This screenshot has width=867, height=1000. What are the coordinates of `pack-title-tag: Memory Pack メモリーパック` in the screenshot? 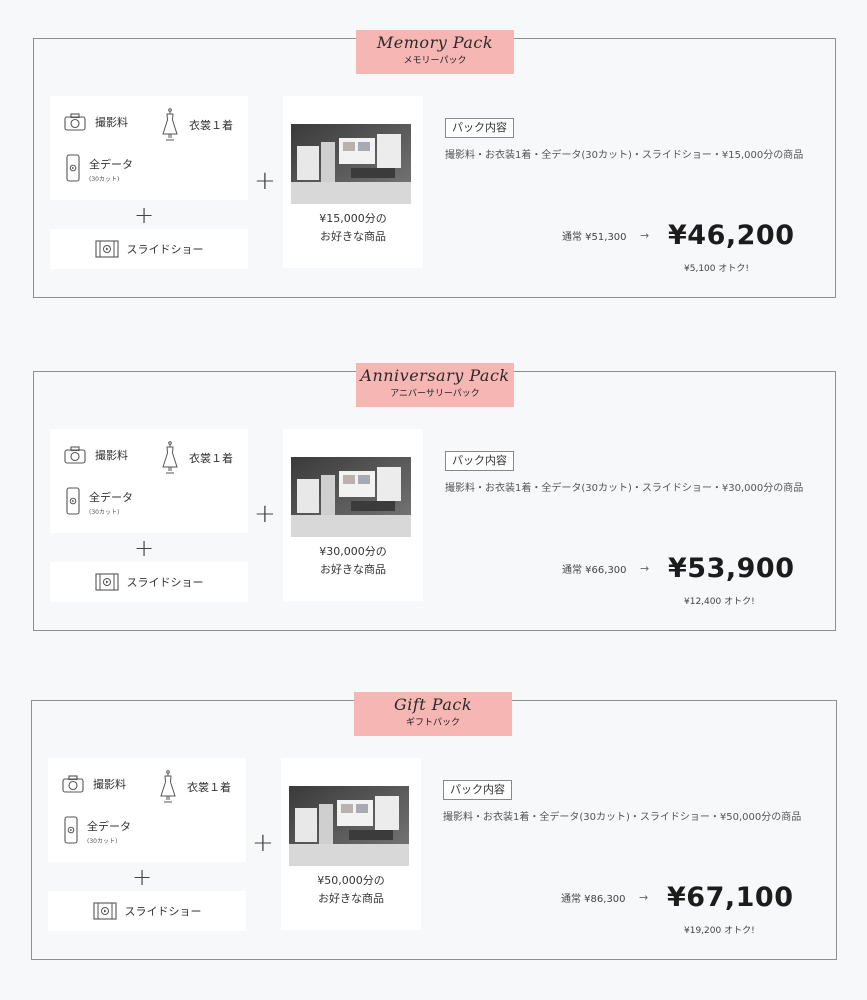 It's located at (435, 52).